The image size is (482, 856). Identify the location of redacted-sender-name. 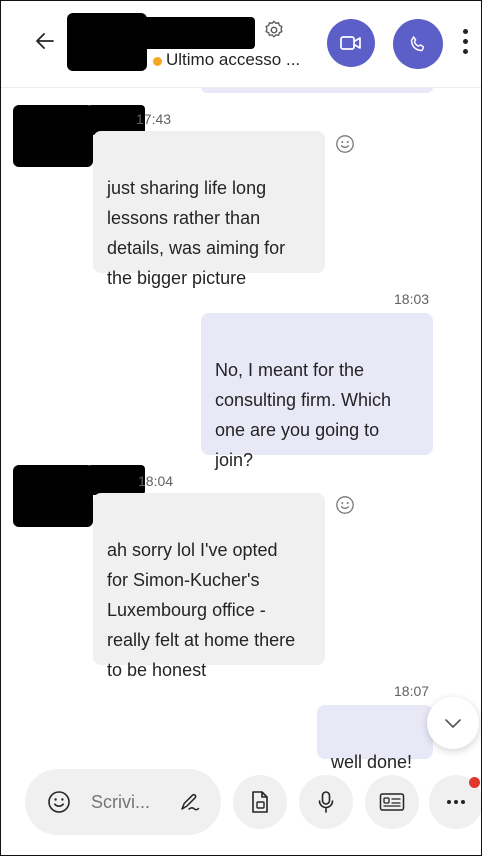
(116, 480).